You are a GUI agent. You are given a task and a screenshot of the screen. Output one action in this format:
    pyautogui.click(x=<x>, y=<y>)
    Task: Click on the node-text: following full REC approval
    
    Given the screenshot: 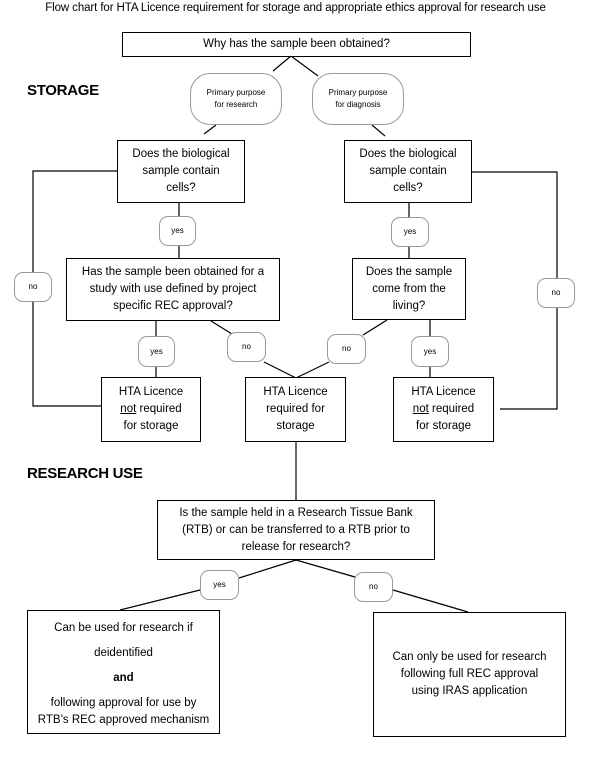 What is the action you would take?
    pyautogui.click(x=469, y=674)
    